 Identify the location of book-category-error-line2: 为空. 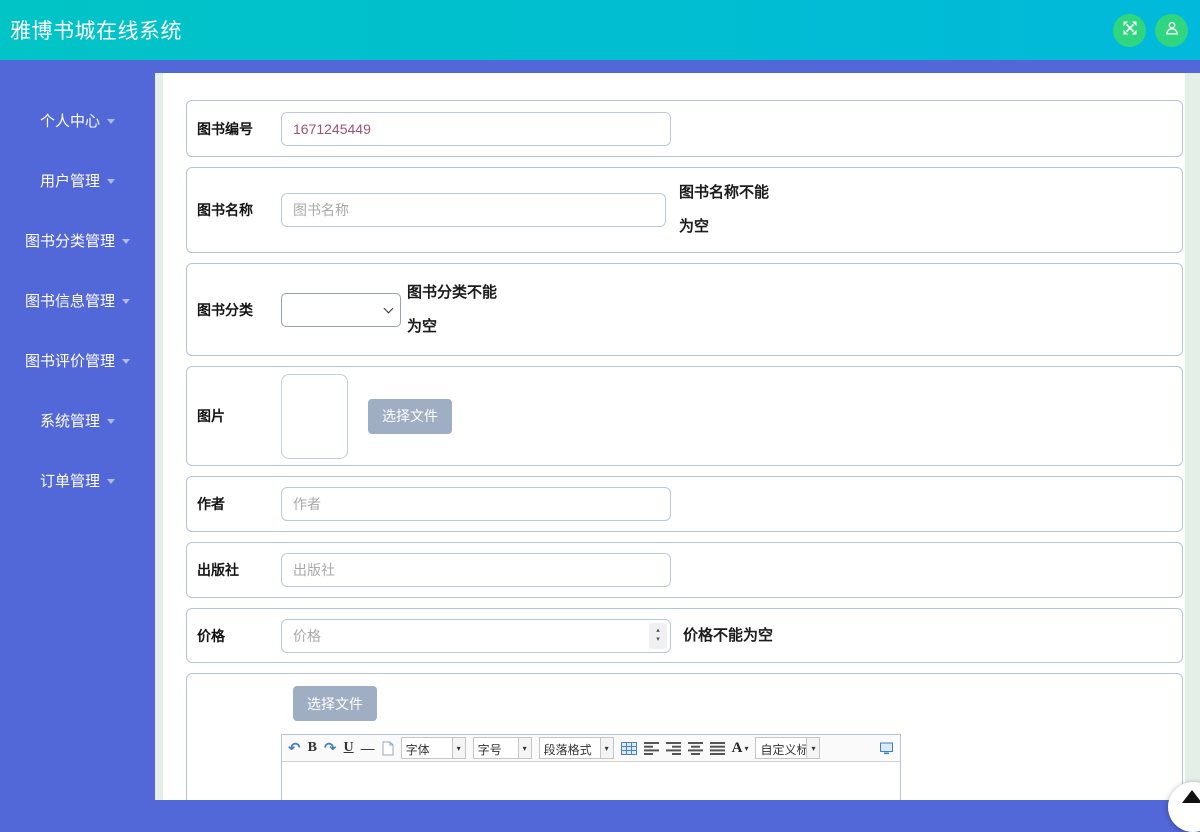
(457, 327).